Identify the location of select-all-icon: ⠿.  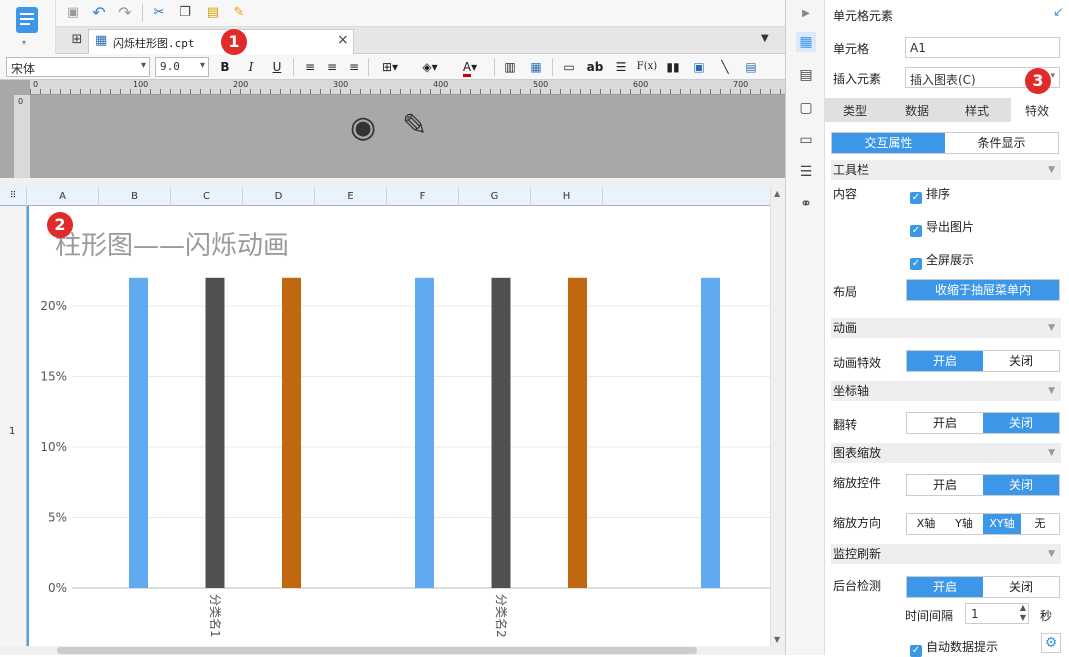
(13, 196).